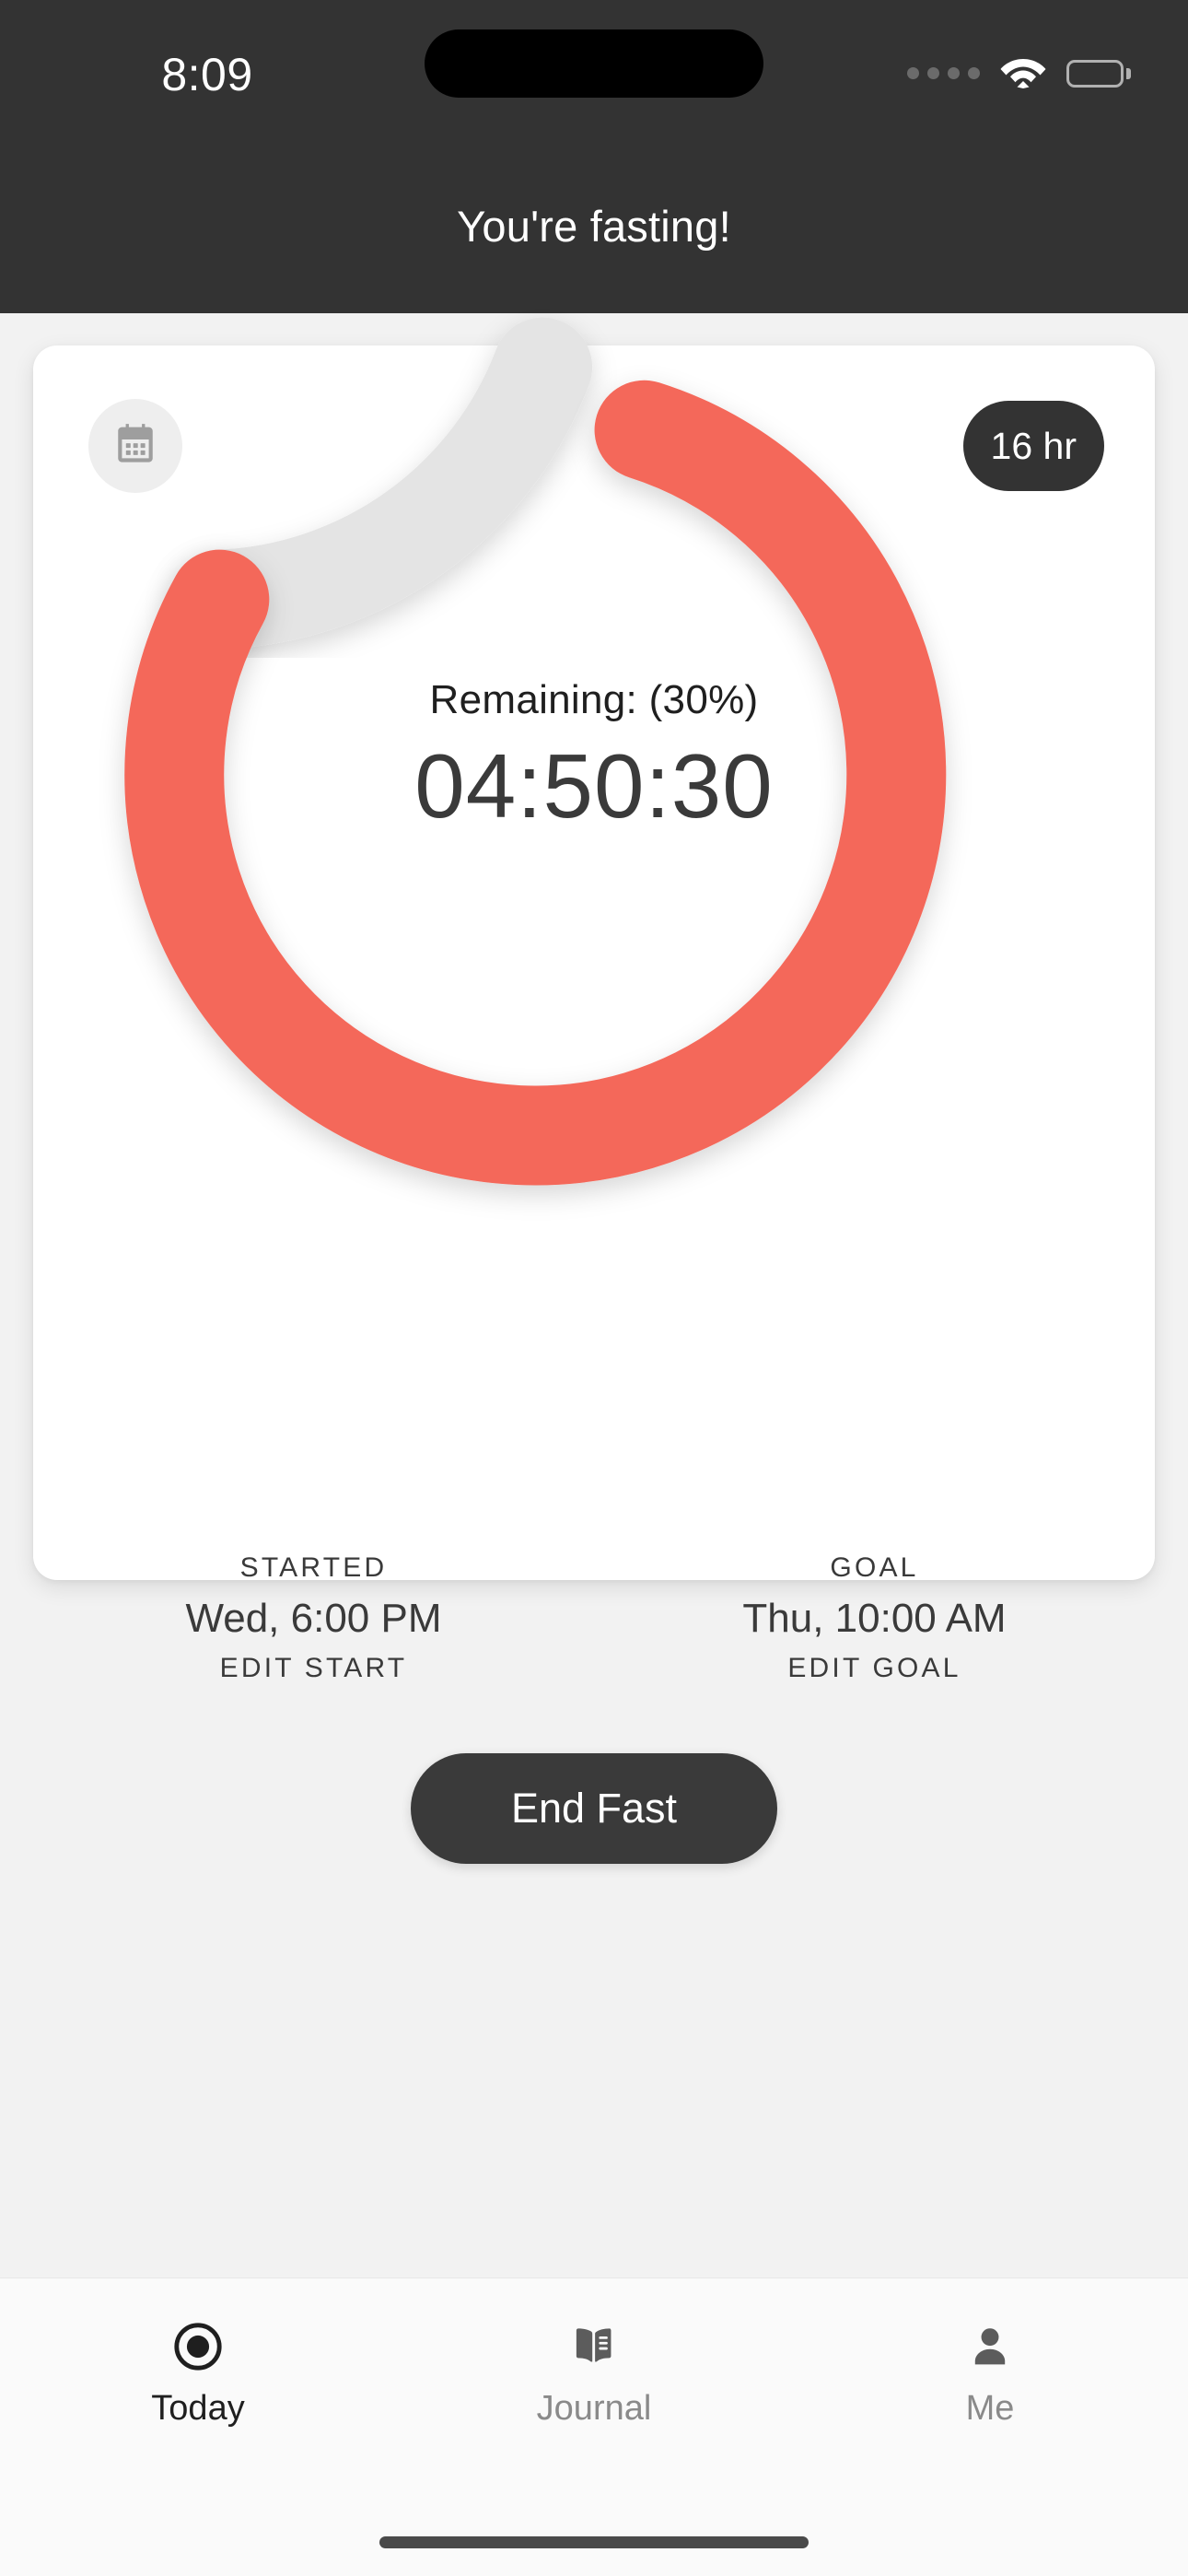 This screenshot has width=1188, height=2576. I want to click on status-bar-indicators, so click(1019, 73).